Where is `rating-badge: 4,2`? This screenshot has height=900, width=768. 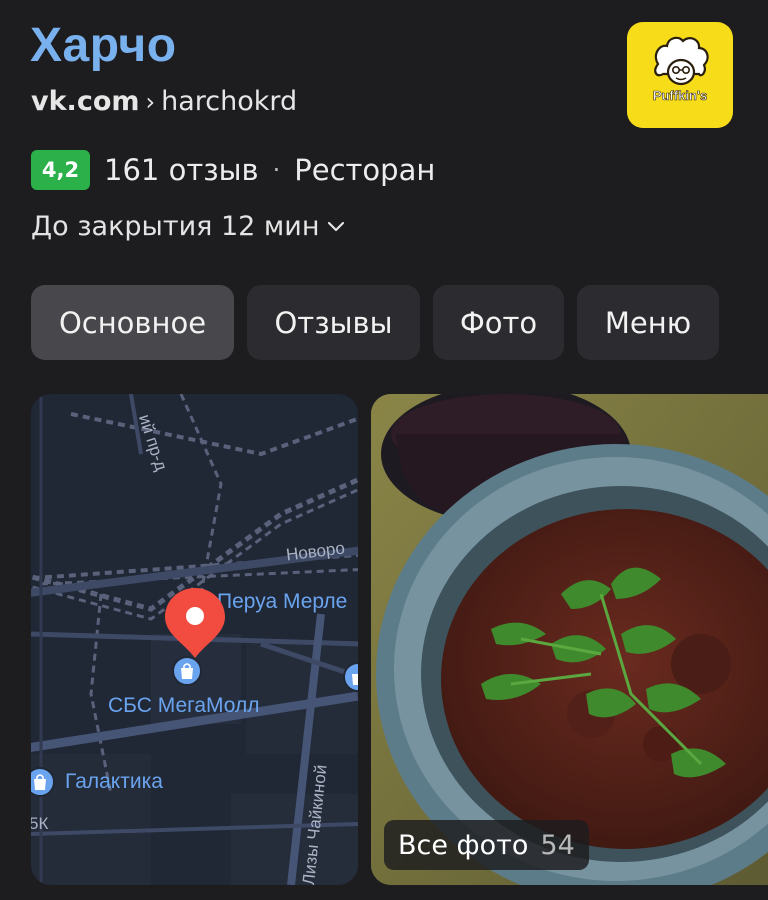 rating-badge: 4,2 is located at coordinates (60, 170).